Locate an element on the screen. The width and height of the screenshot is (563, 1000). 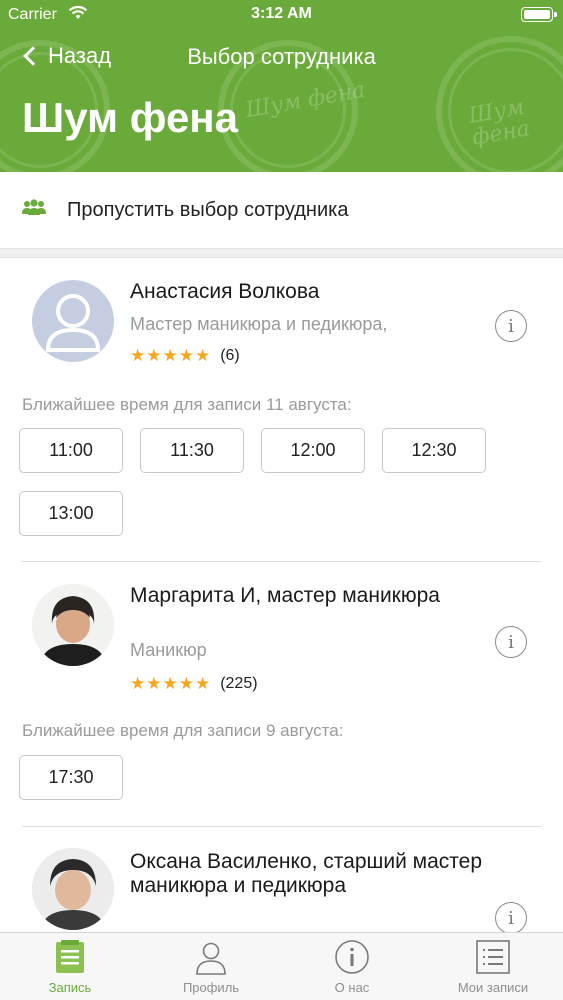
employee-role: Маникюр is located at coordinates (168, 650).